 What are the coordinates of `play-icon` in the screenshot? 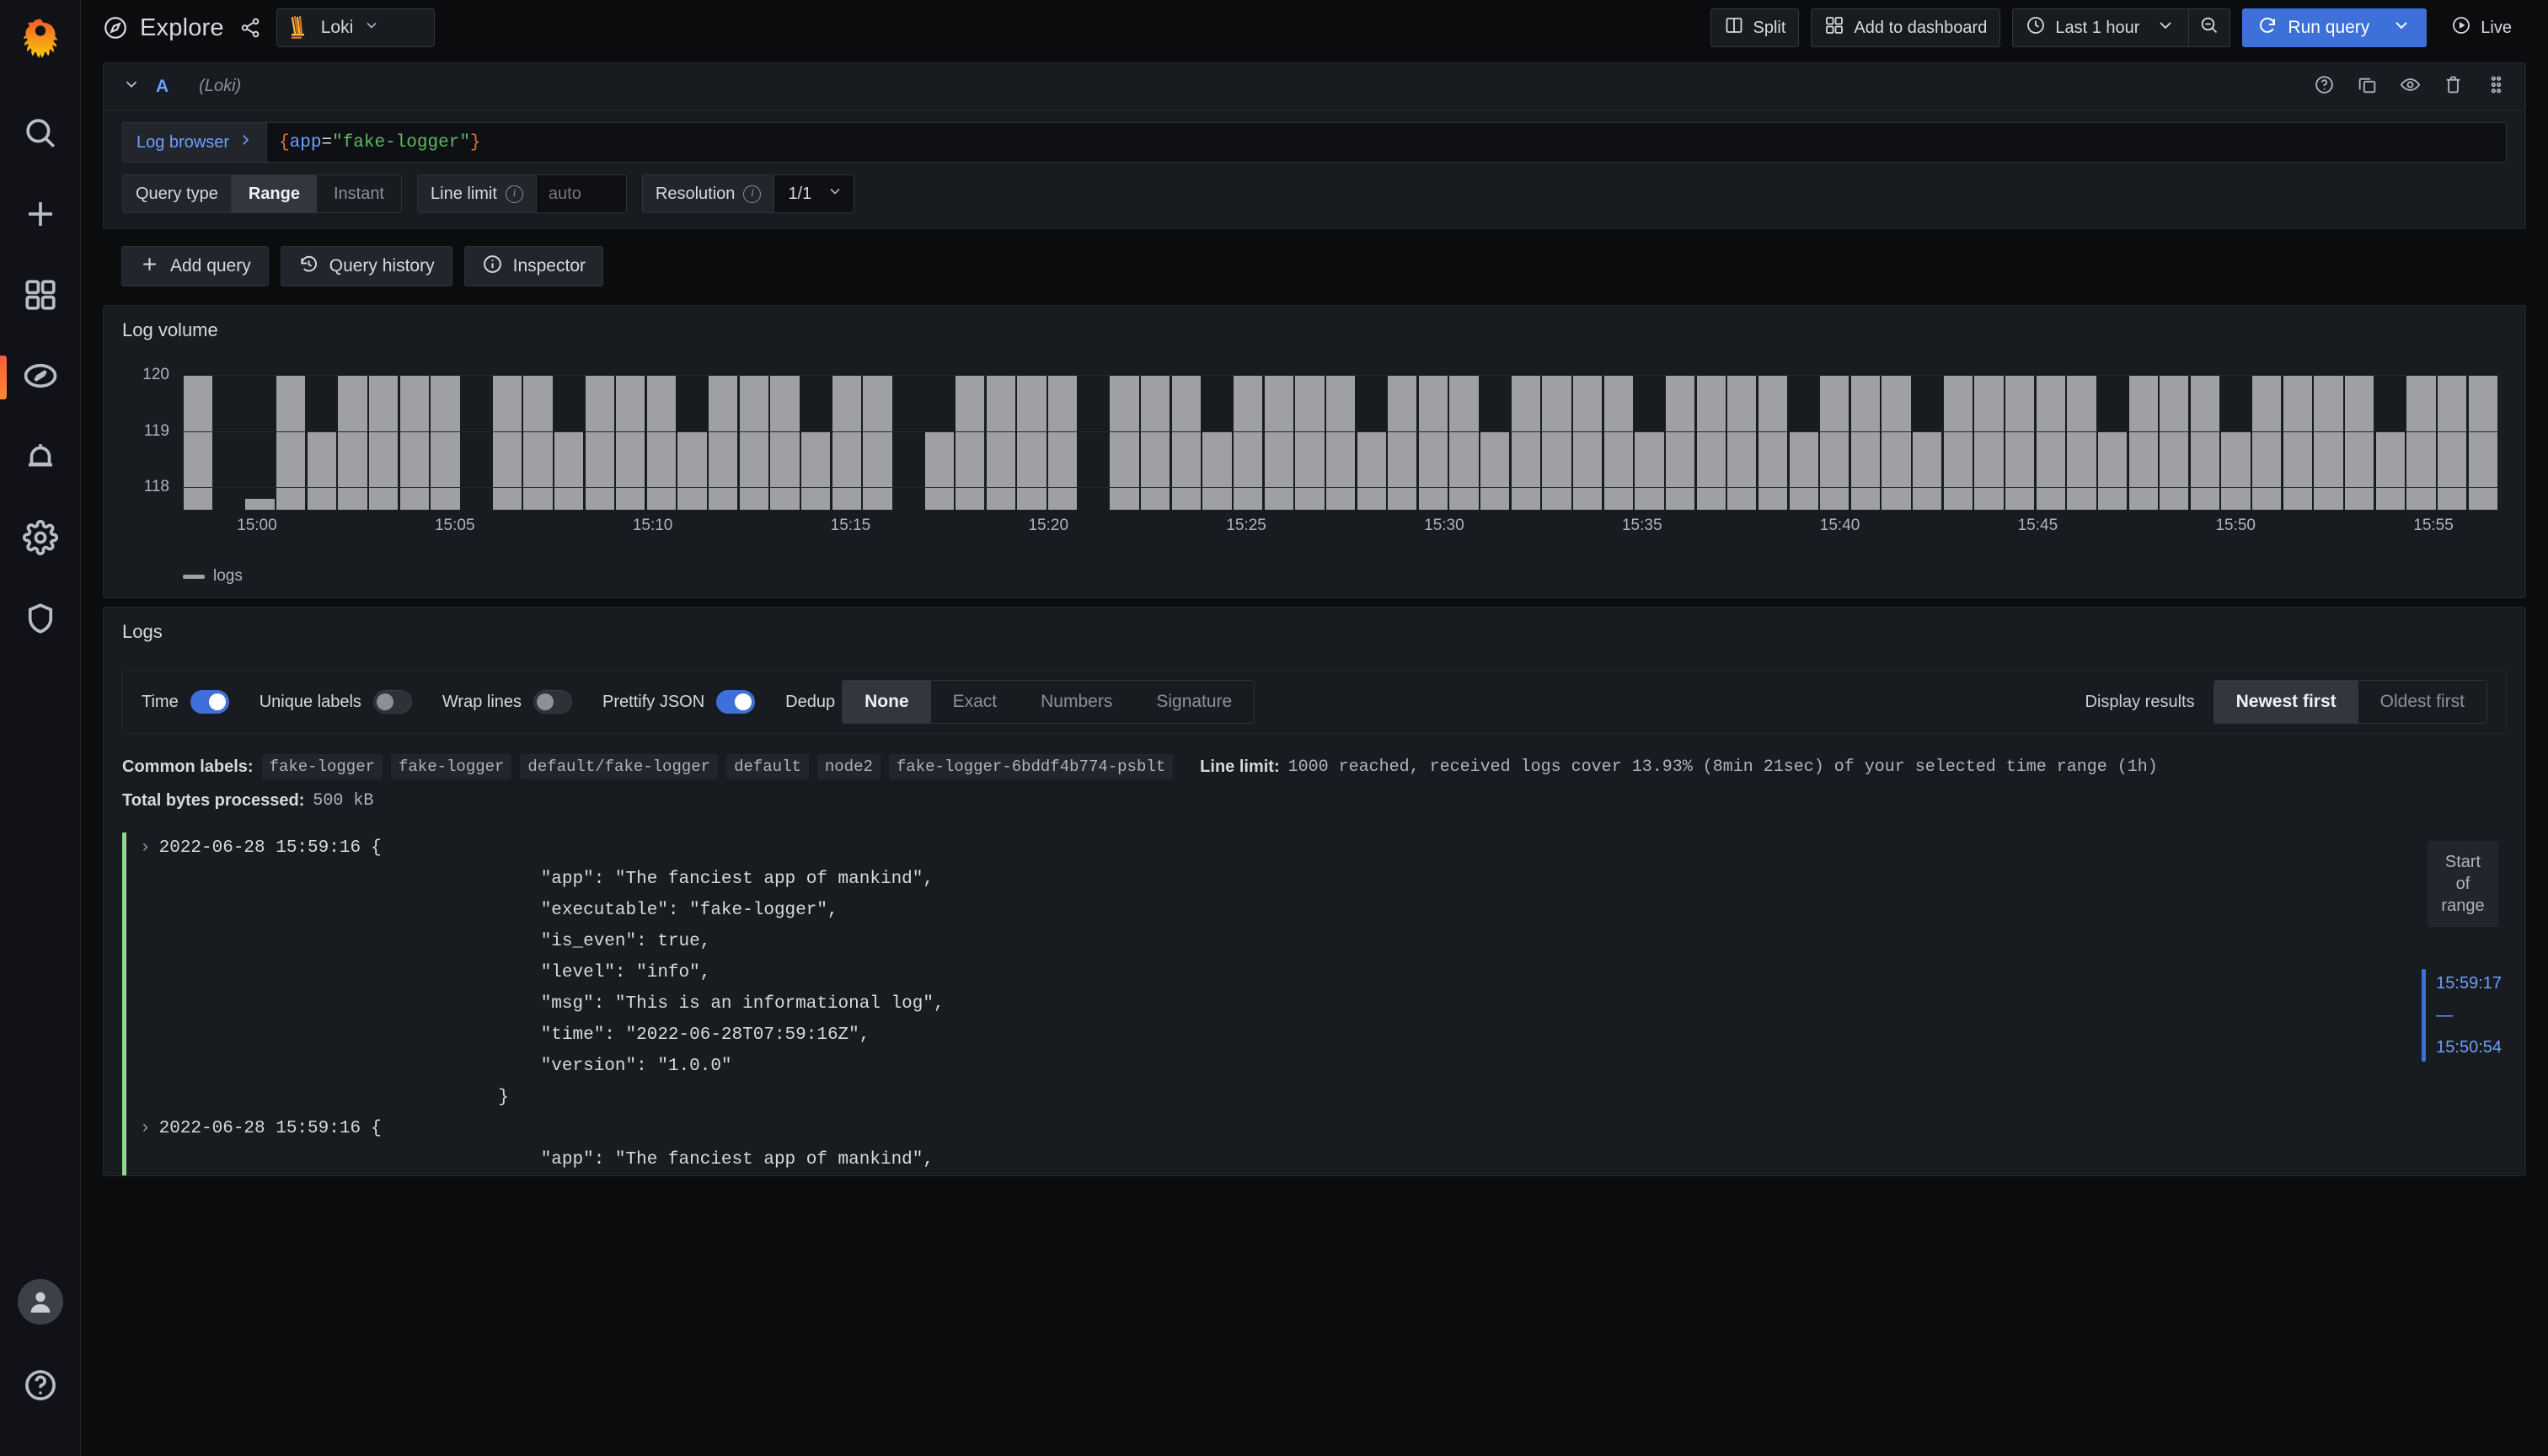 It's located at (2461, 27).